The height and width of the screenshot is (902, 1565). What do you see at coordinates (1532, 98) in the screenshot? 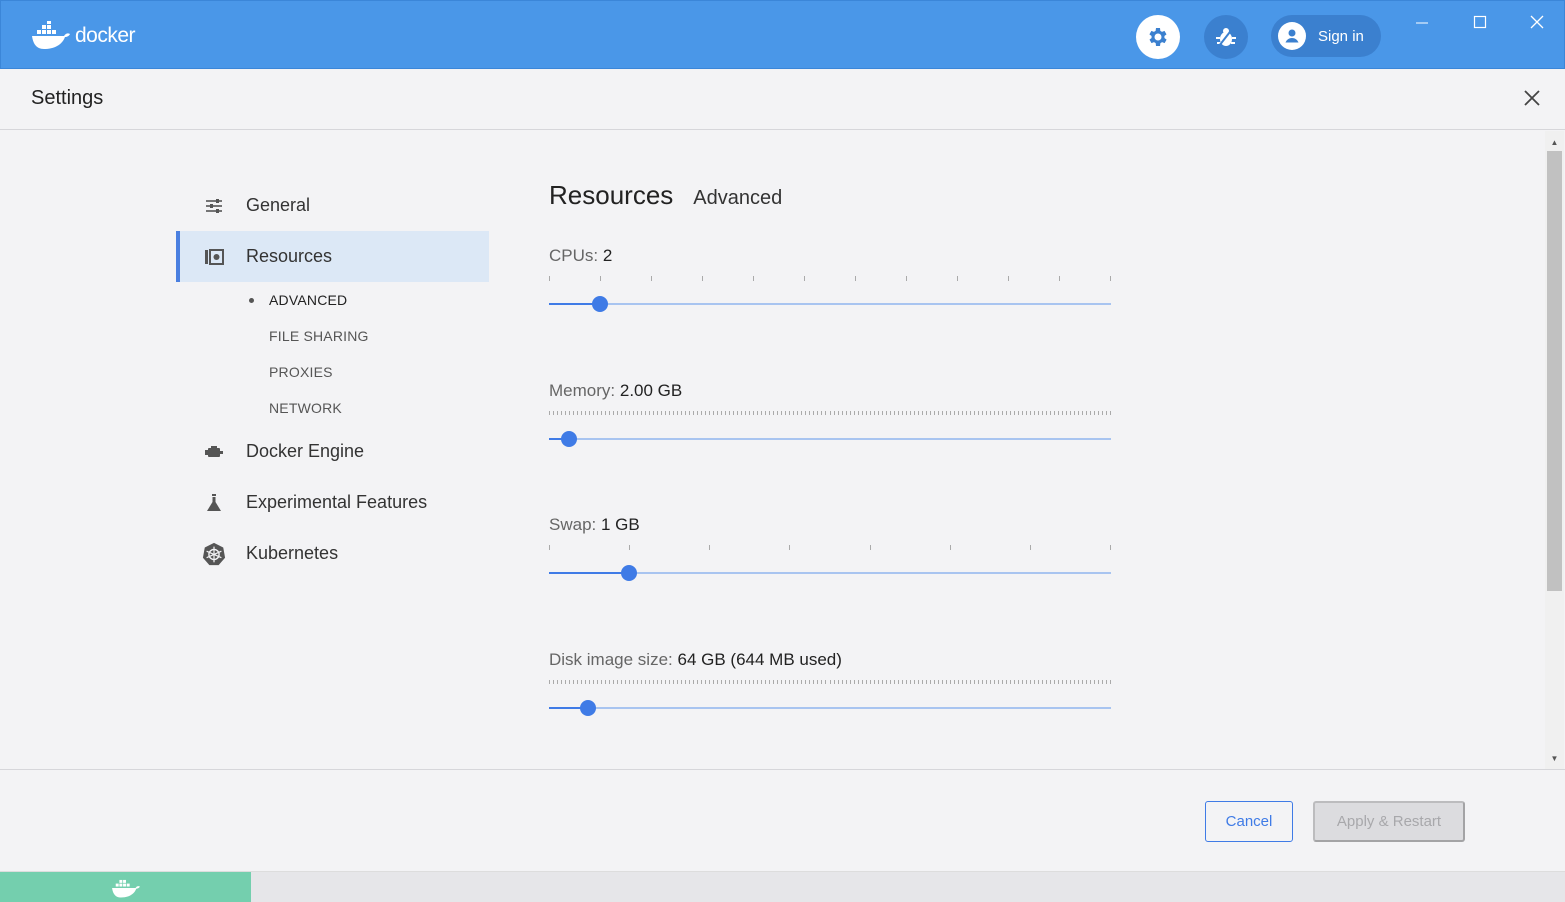
I see `settings-close-button` at bounding box center [1532, 98].